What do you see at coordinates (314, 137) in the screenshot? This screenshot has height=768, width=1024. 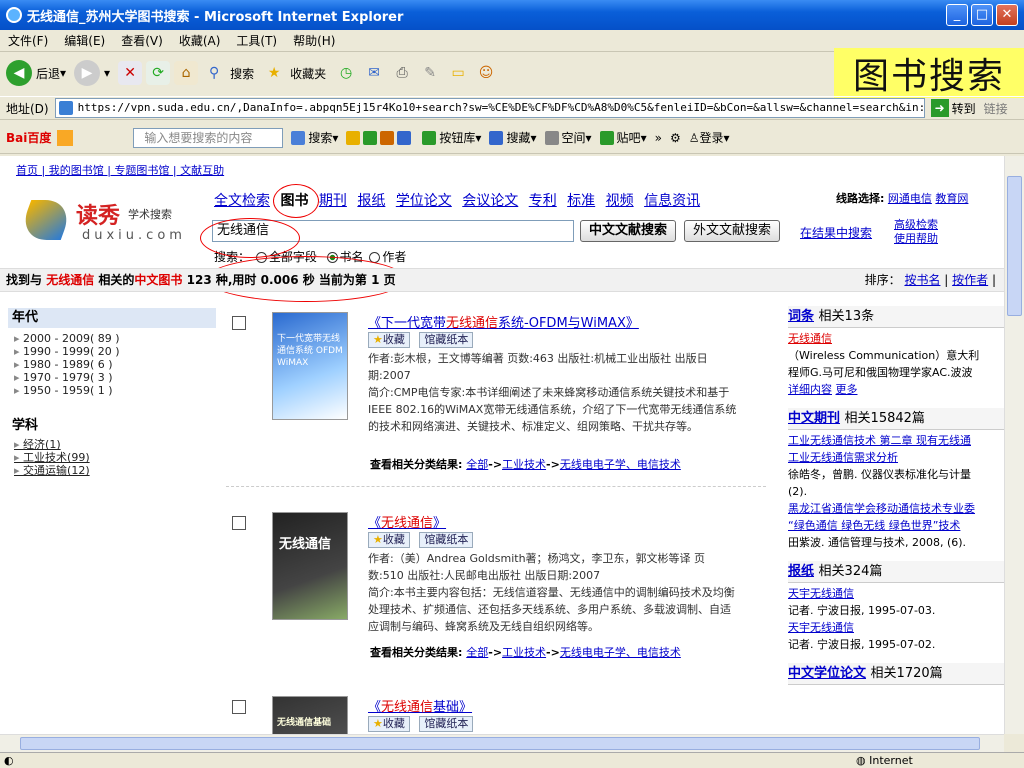 I see `baidu-search-button: 搜索 ▾` at bounding box center [314, 137].